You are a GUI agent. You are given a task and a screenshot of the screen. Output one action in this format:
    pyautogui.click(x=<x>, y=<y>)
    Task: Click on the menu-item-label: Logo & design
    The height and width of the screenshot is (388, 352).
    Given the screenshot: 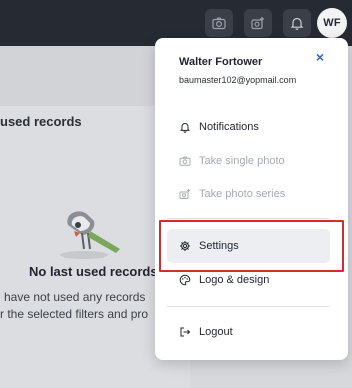 What is the action you would take?
    pyautogui.click(x=234, y=280)
    